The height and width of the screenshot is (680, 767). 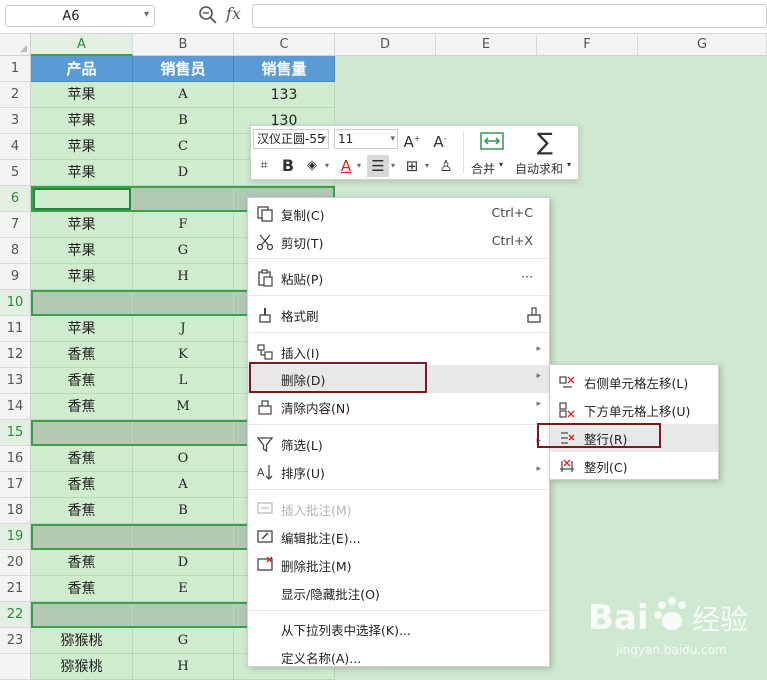 What do you see at coordinates (15, 381) in the screenshot?
I see `row-header: 13` at bounding box center [15, 381].